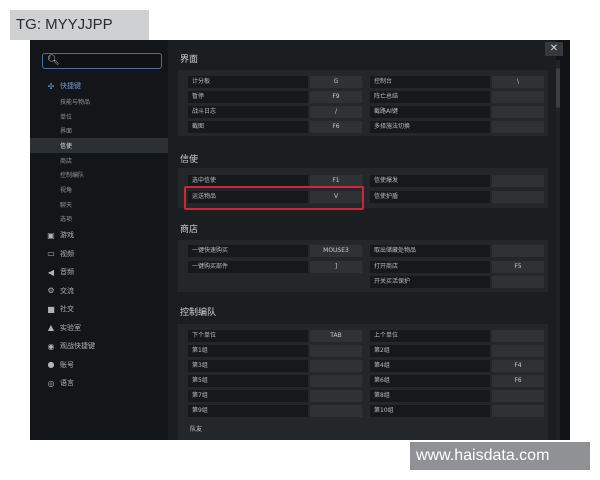  Describe the element at coordinates (67, 290) in the screenshot. I see `sidebar-item-label: 交流` at that location.